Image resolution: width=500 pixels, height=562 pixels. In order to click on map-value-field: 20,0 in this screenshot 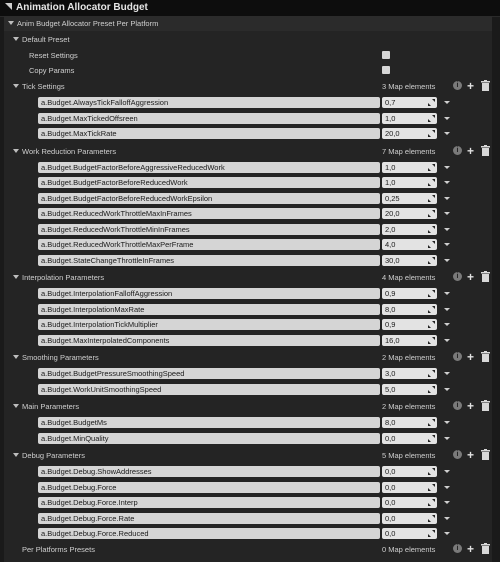, I will do `click(409, 133)`.